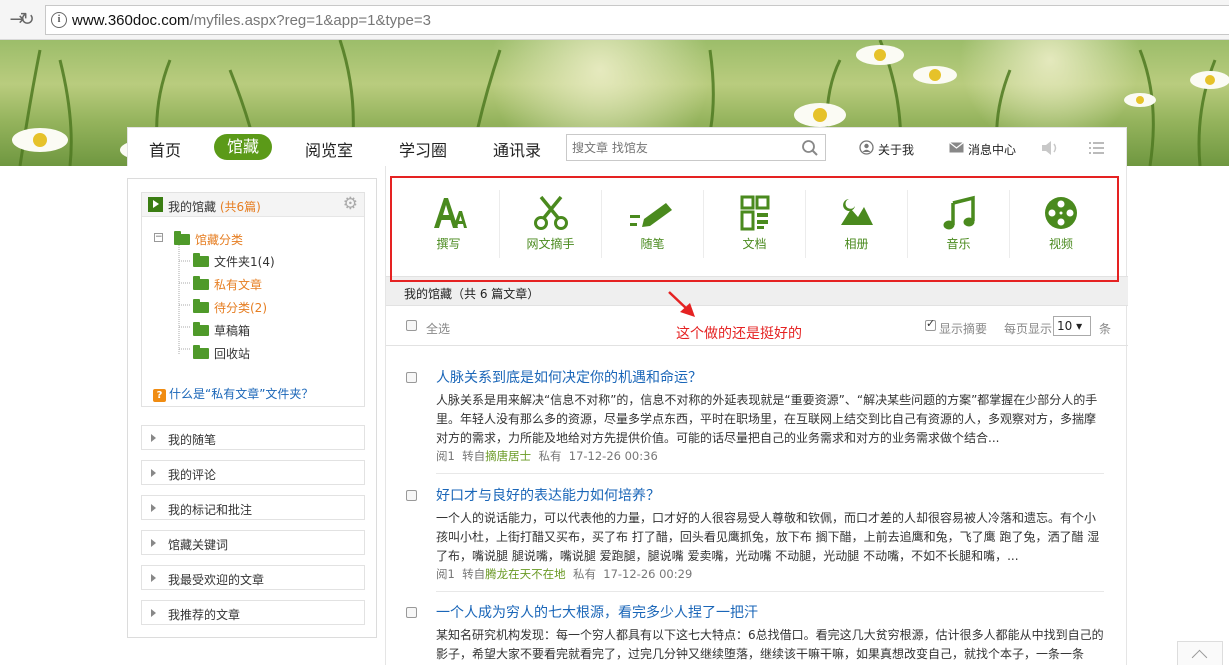 Image resolution: width=1229 pixels, height=665 pixels. Describe the element at coordinates (1096, 148) in the screenshot. I see `menu-list-icon` at that location.